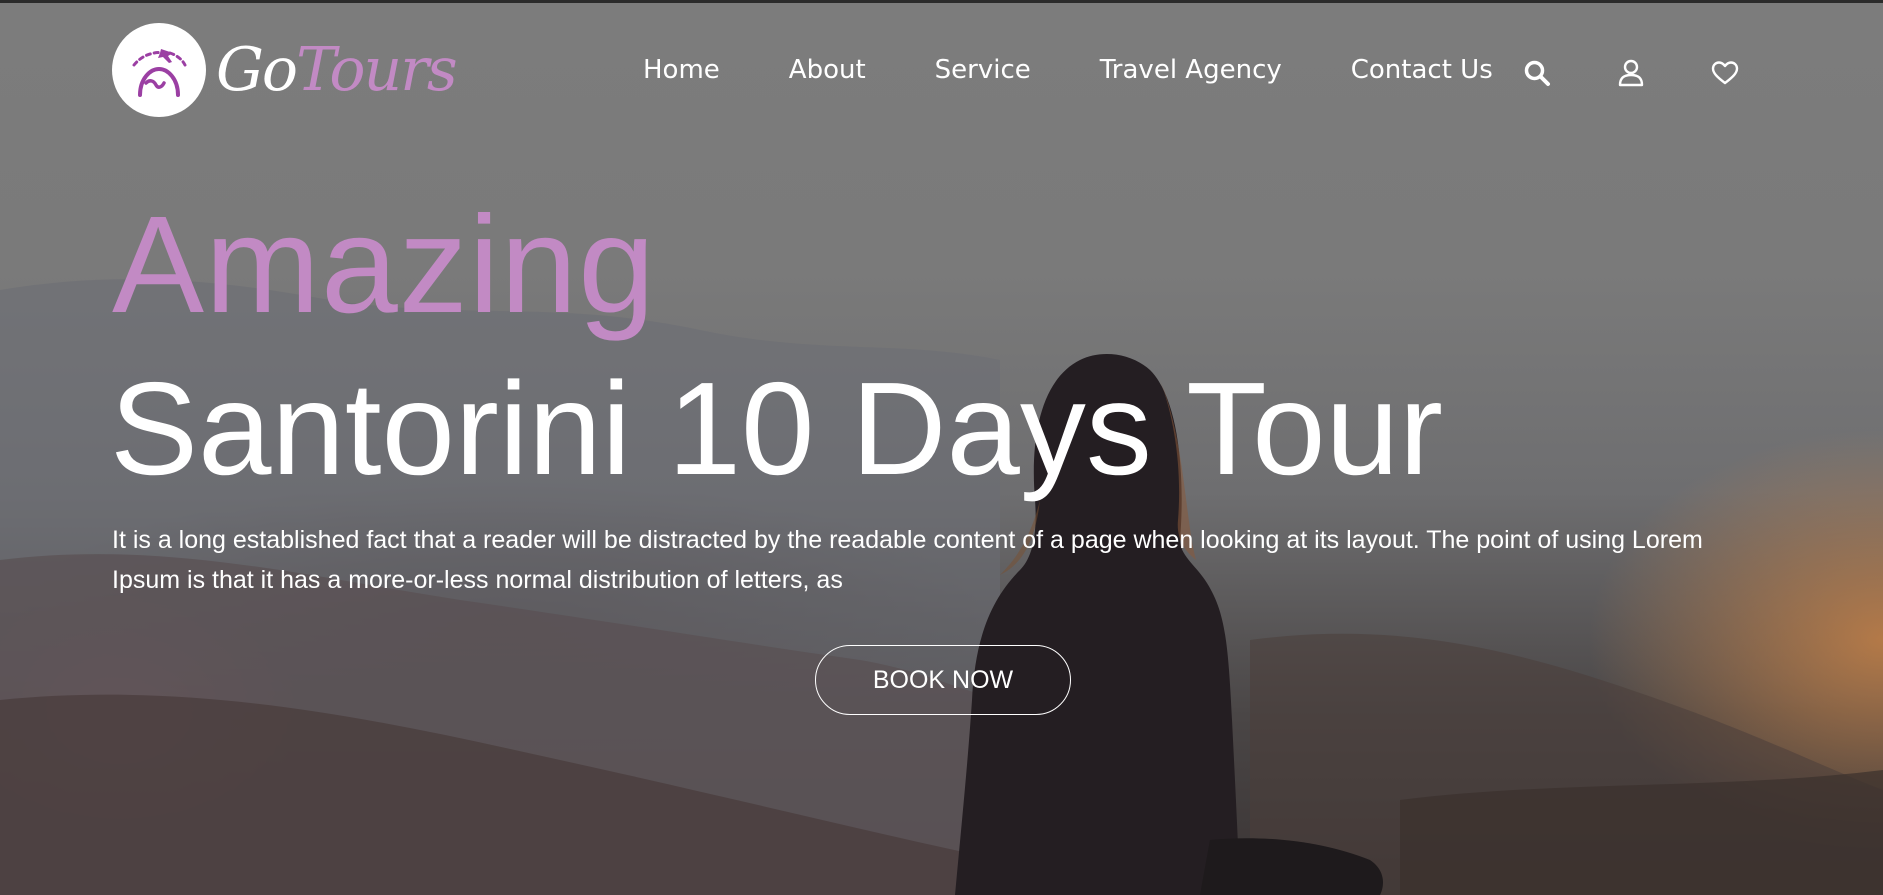 The image size is (1883, 895). I want to click on brand-name-part2: Tours, so click(377, 70).